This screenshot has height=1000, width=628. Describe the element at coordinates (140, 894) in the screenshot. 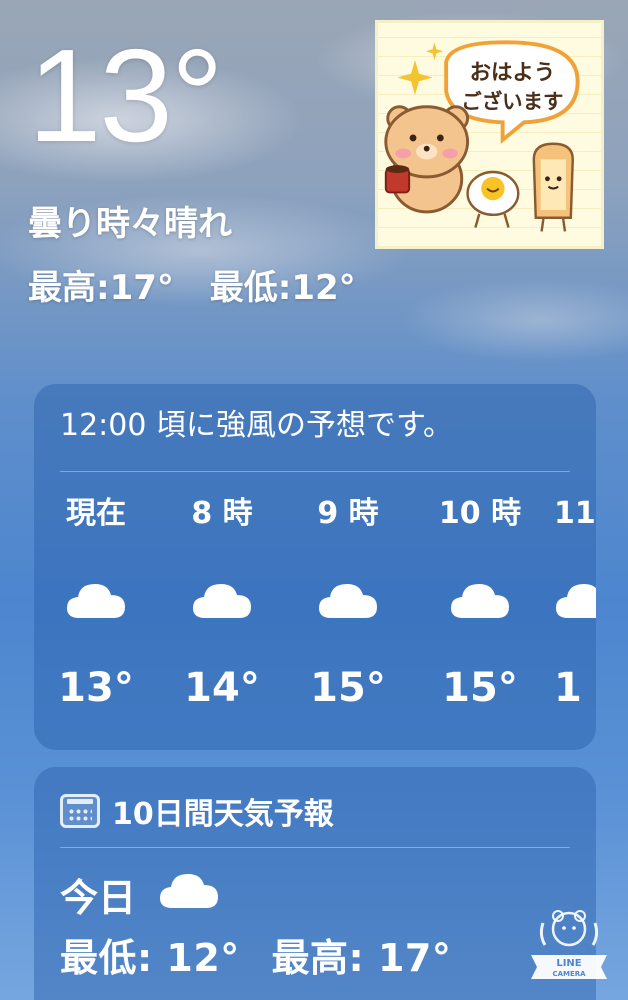

I see `forecast-today-row: 今日` at that location.